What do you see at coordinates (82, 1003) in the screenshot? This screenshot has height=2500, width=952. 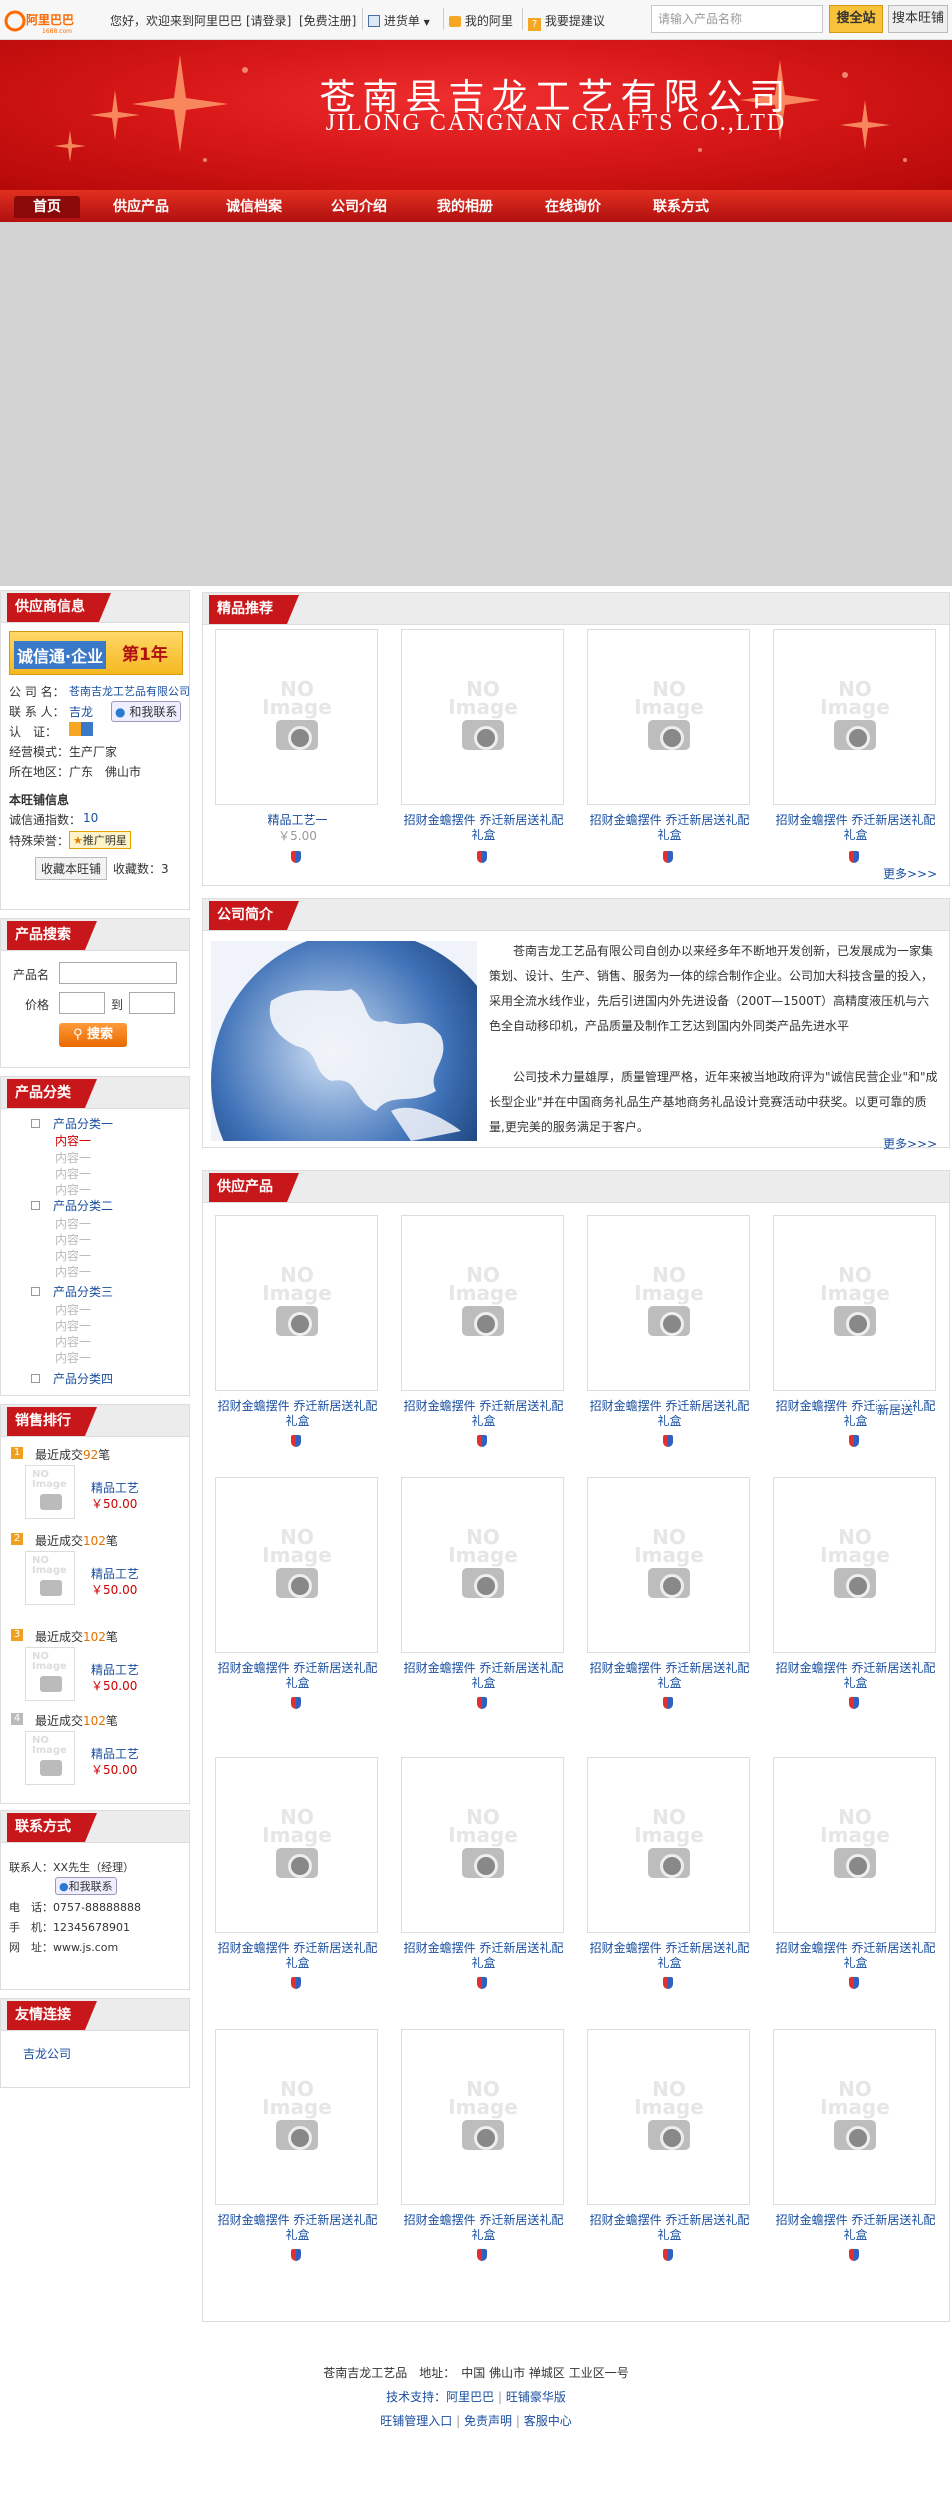 I see `price-min-input` at bounding box center [82, 1003].